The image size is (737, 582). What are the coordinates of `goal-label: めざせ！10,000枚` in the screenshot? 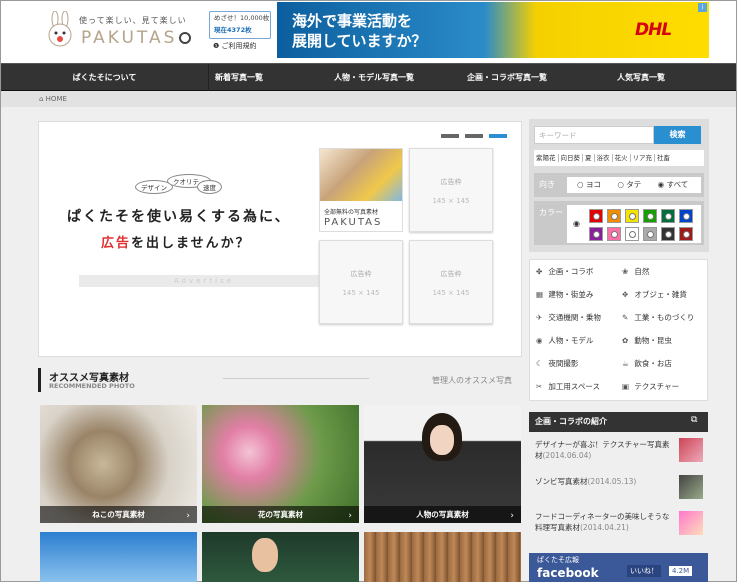 It's located at (242, 18).